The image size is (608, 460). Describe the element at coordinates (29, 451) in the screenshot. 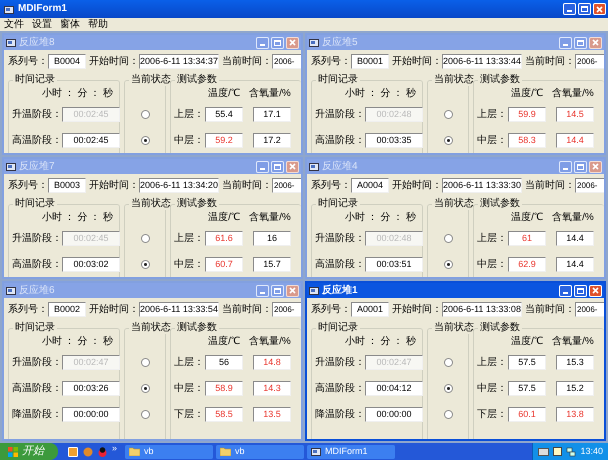

I see `start-button: 开始` at that location.